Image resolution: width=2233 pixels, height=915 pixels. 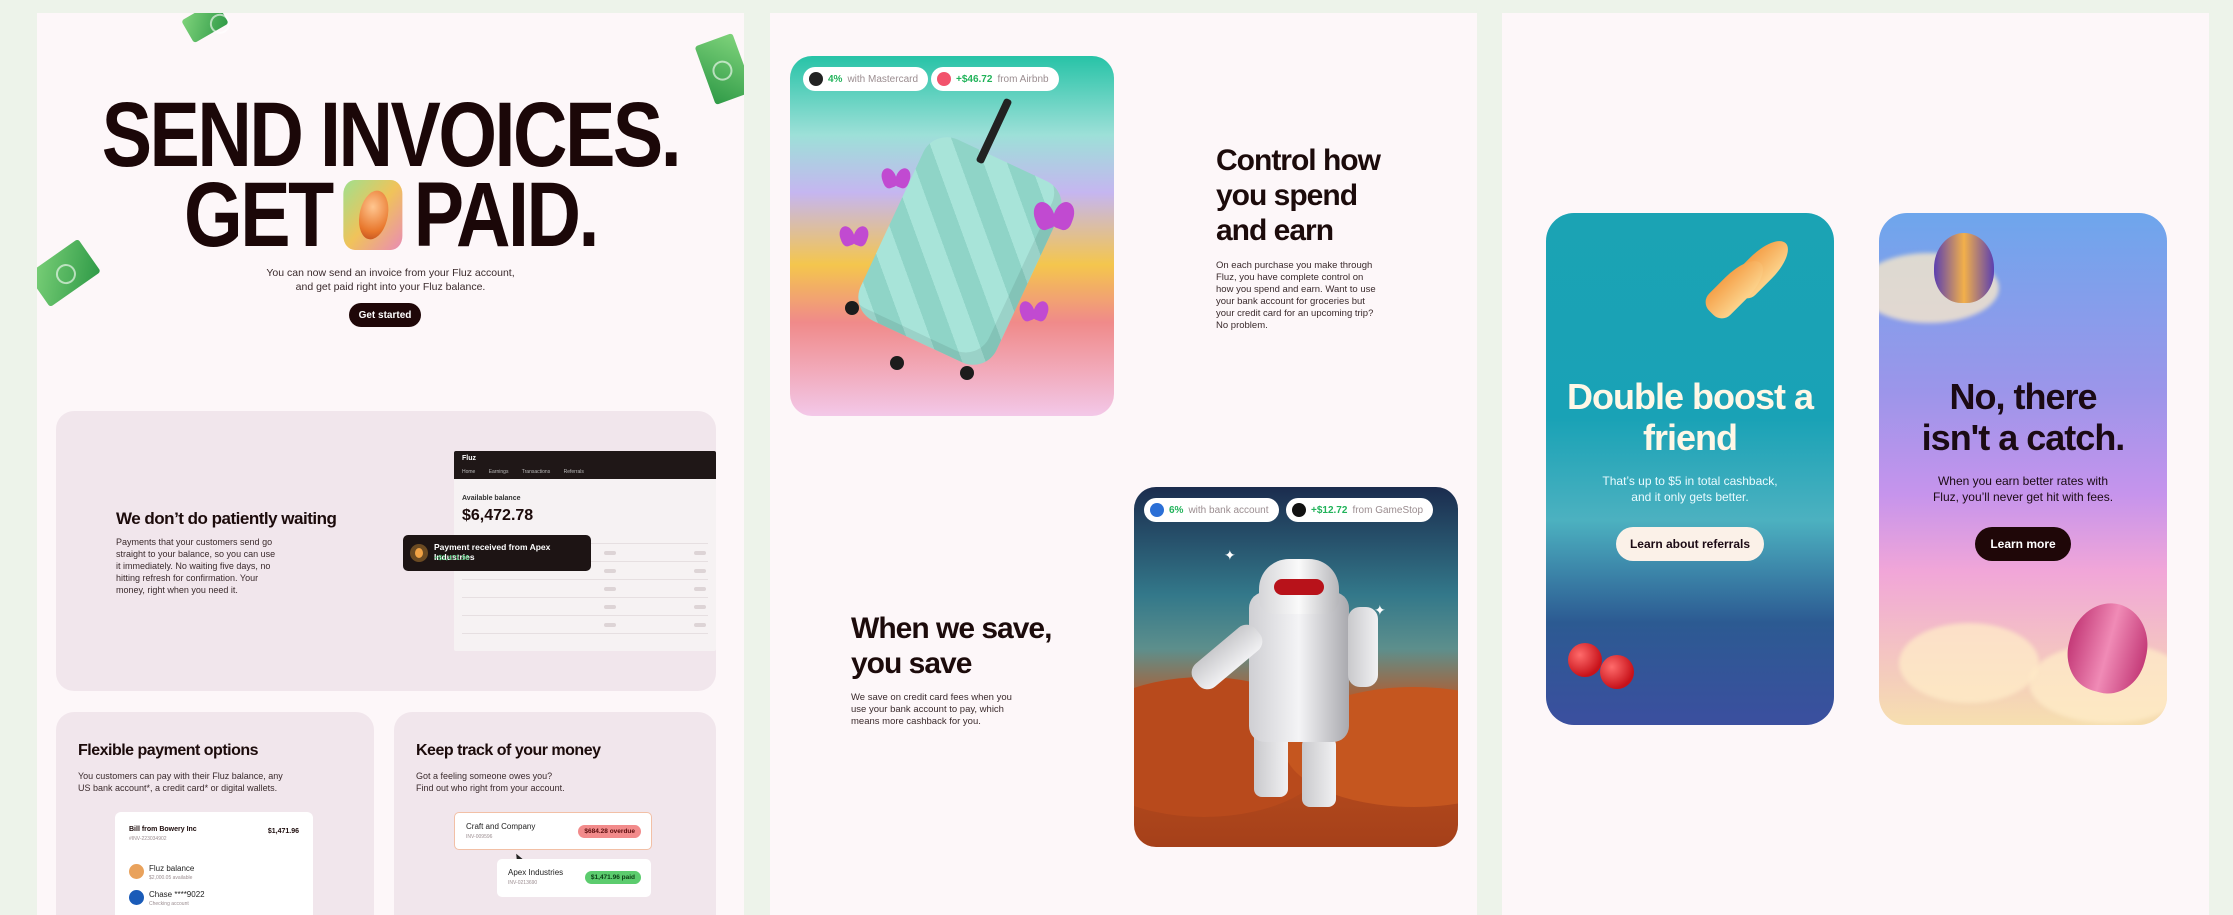 What do you see at coordinates (283, 831) in the screenshot?
I see `bill-amount: $1,471.96` at bounding box center [283, 831].